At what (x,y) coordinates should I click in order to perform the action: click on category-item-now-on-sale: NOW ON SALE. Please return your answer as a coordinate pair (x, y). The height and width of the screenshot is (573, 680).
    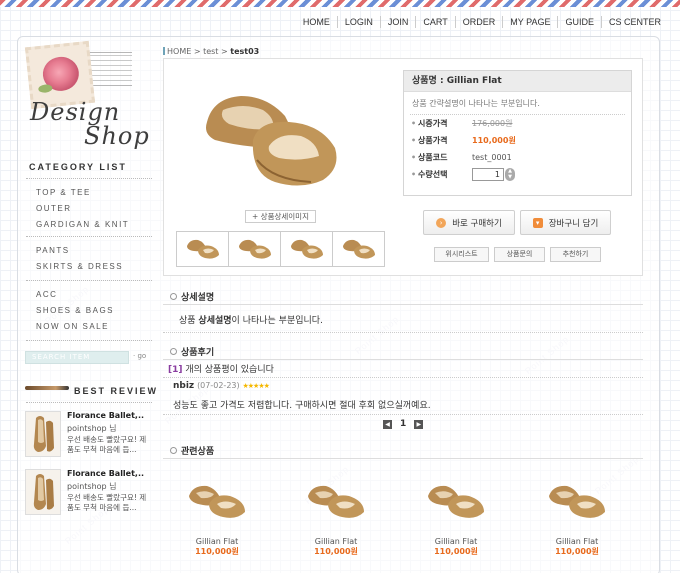
    Looking at the image, I should click on (75, 327).